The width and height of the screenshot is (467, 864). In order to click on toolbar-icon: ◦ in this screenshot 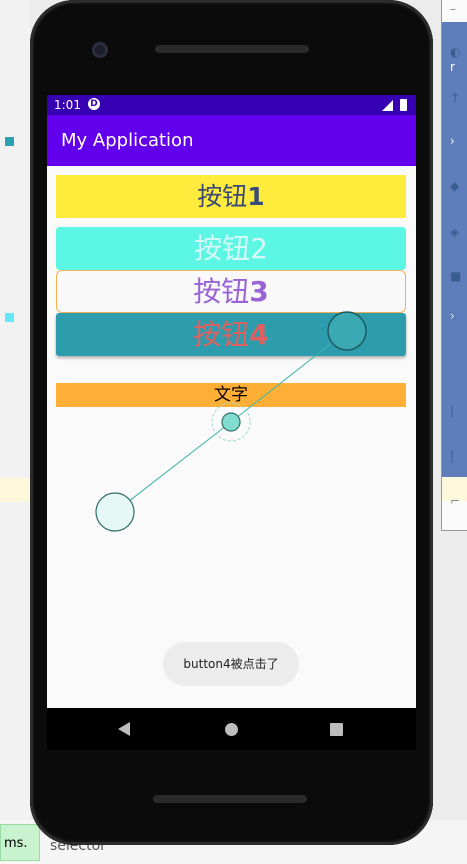, I will do `click(453, 318)`.